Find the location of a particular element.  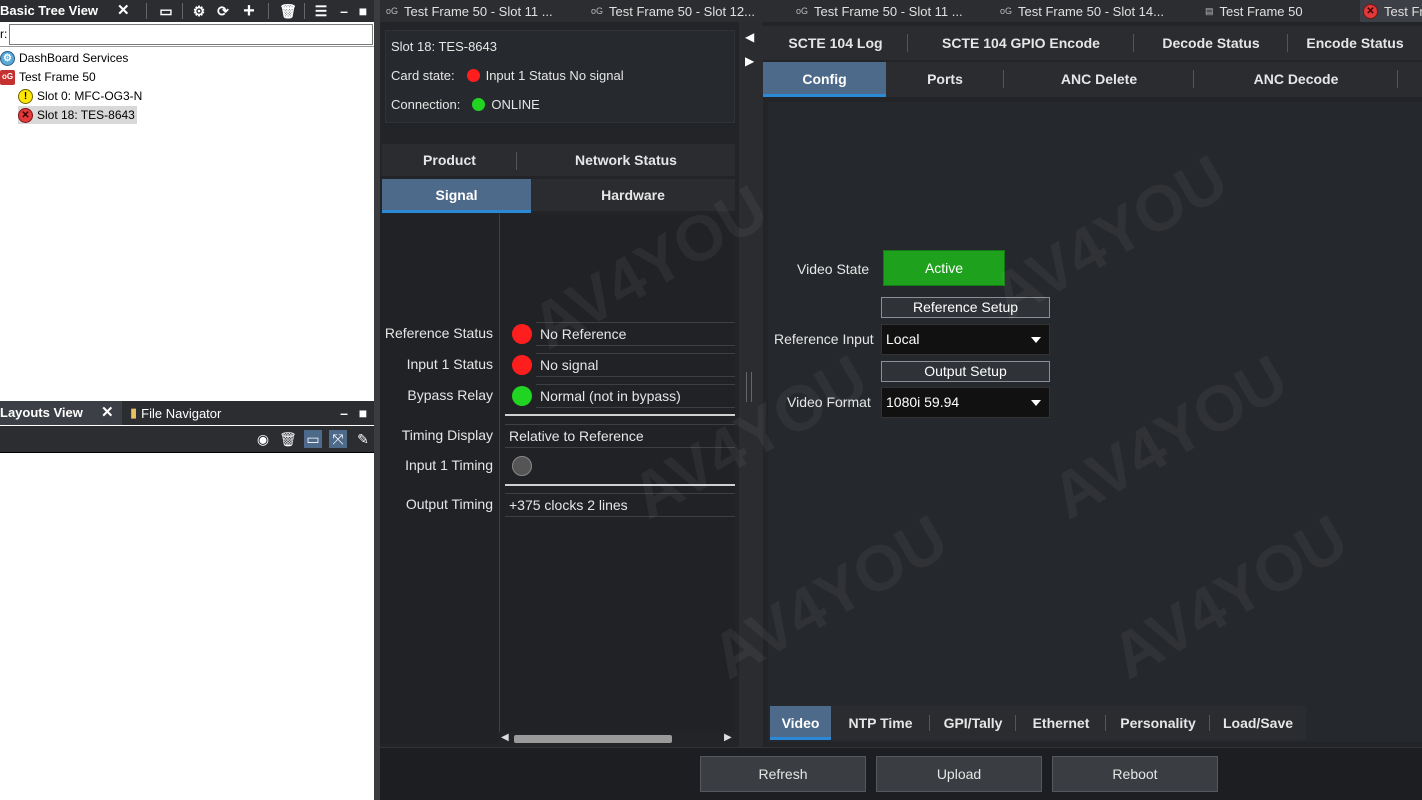

bypass-relay-value: Normal (not in bypass) is located at coordinates (635, 396).